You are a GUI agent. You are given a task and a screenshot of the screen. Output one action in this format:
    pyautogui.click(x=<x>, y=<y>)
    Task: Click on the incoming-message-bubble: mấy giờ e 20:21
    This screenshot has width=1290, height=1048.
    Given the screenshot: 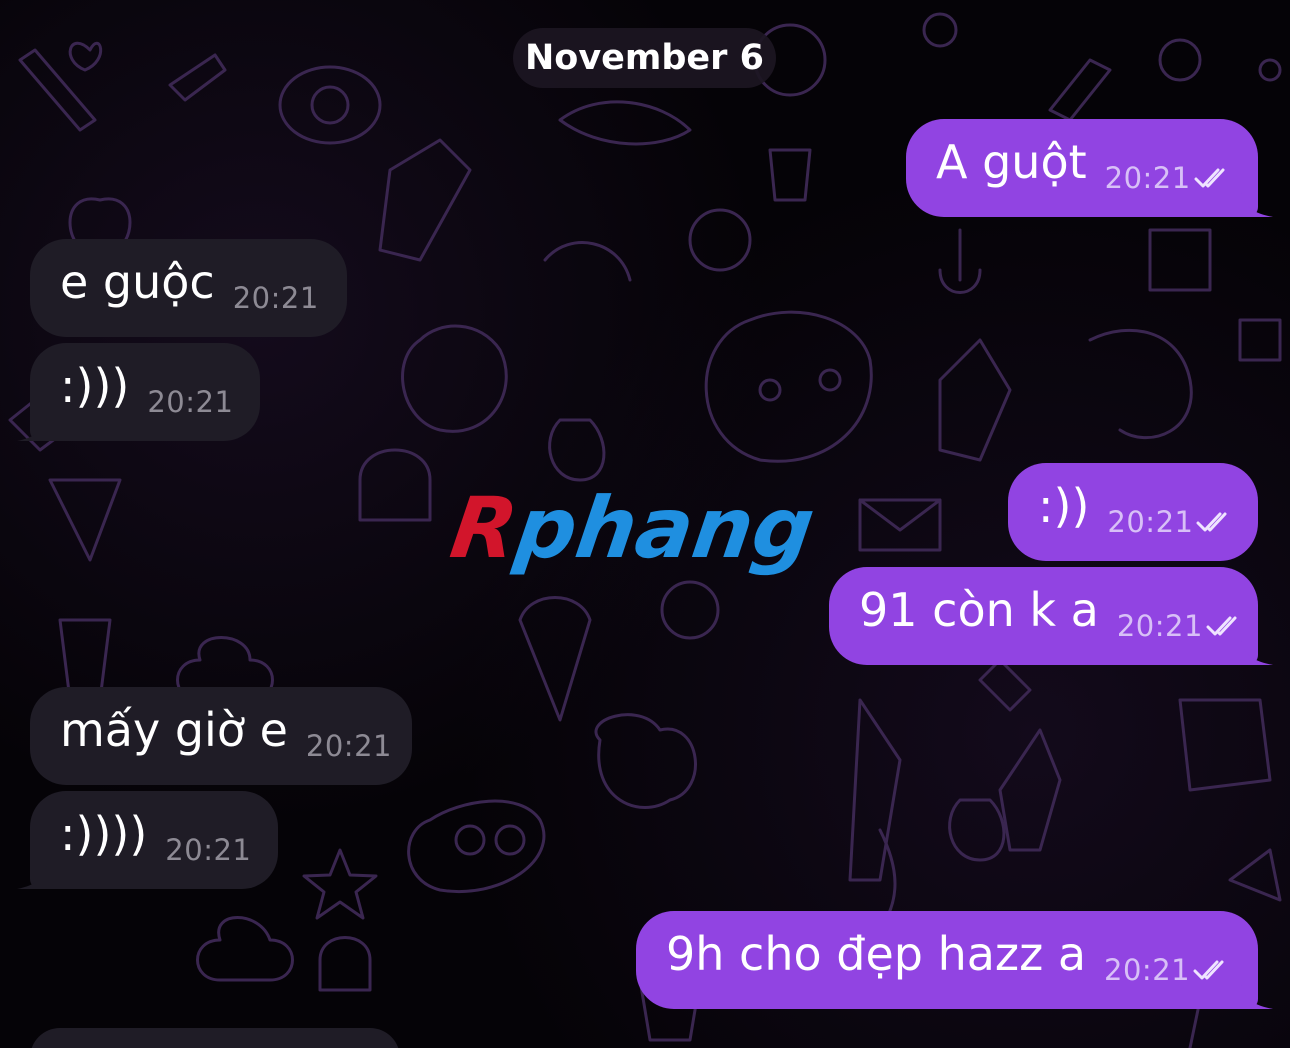 What is the action you would take?
    pyautogui.click(x=221, y=736)
    